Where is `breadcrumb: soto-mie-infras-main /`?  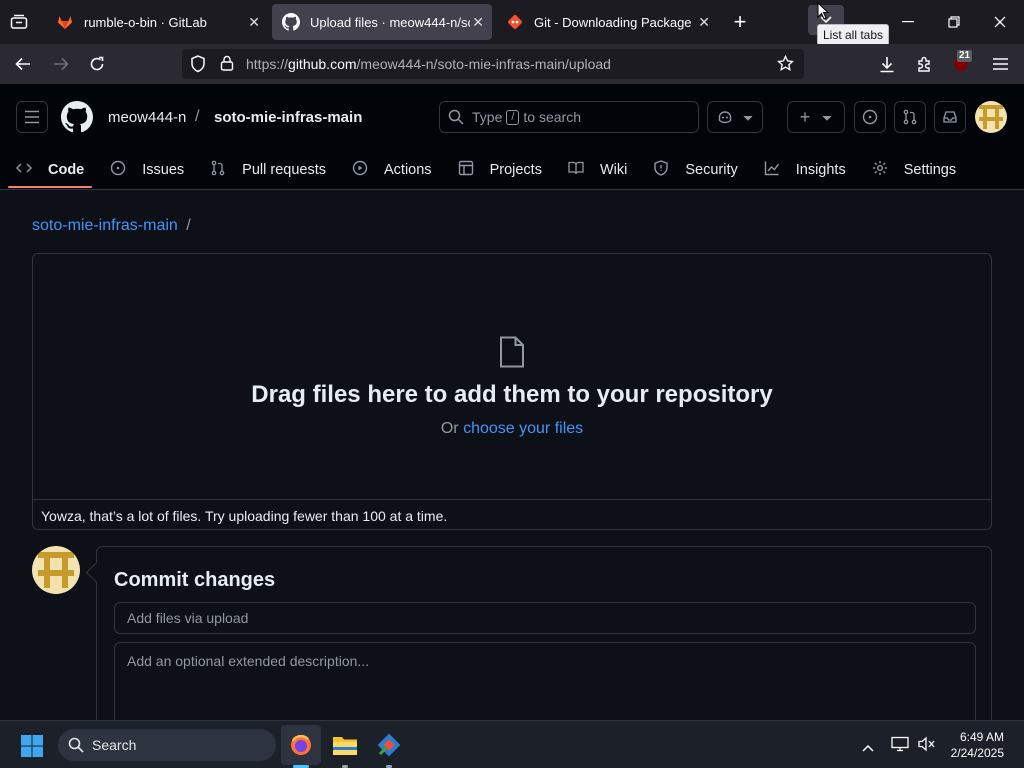
breadcrumb: soto-mie-infras-main / is located at coordinates (111, 226).